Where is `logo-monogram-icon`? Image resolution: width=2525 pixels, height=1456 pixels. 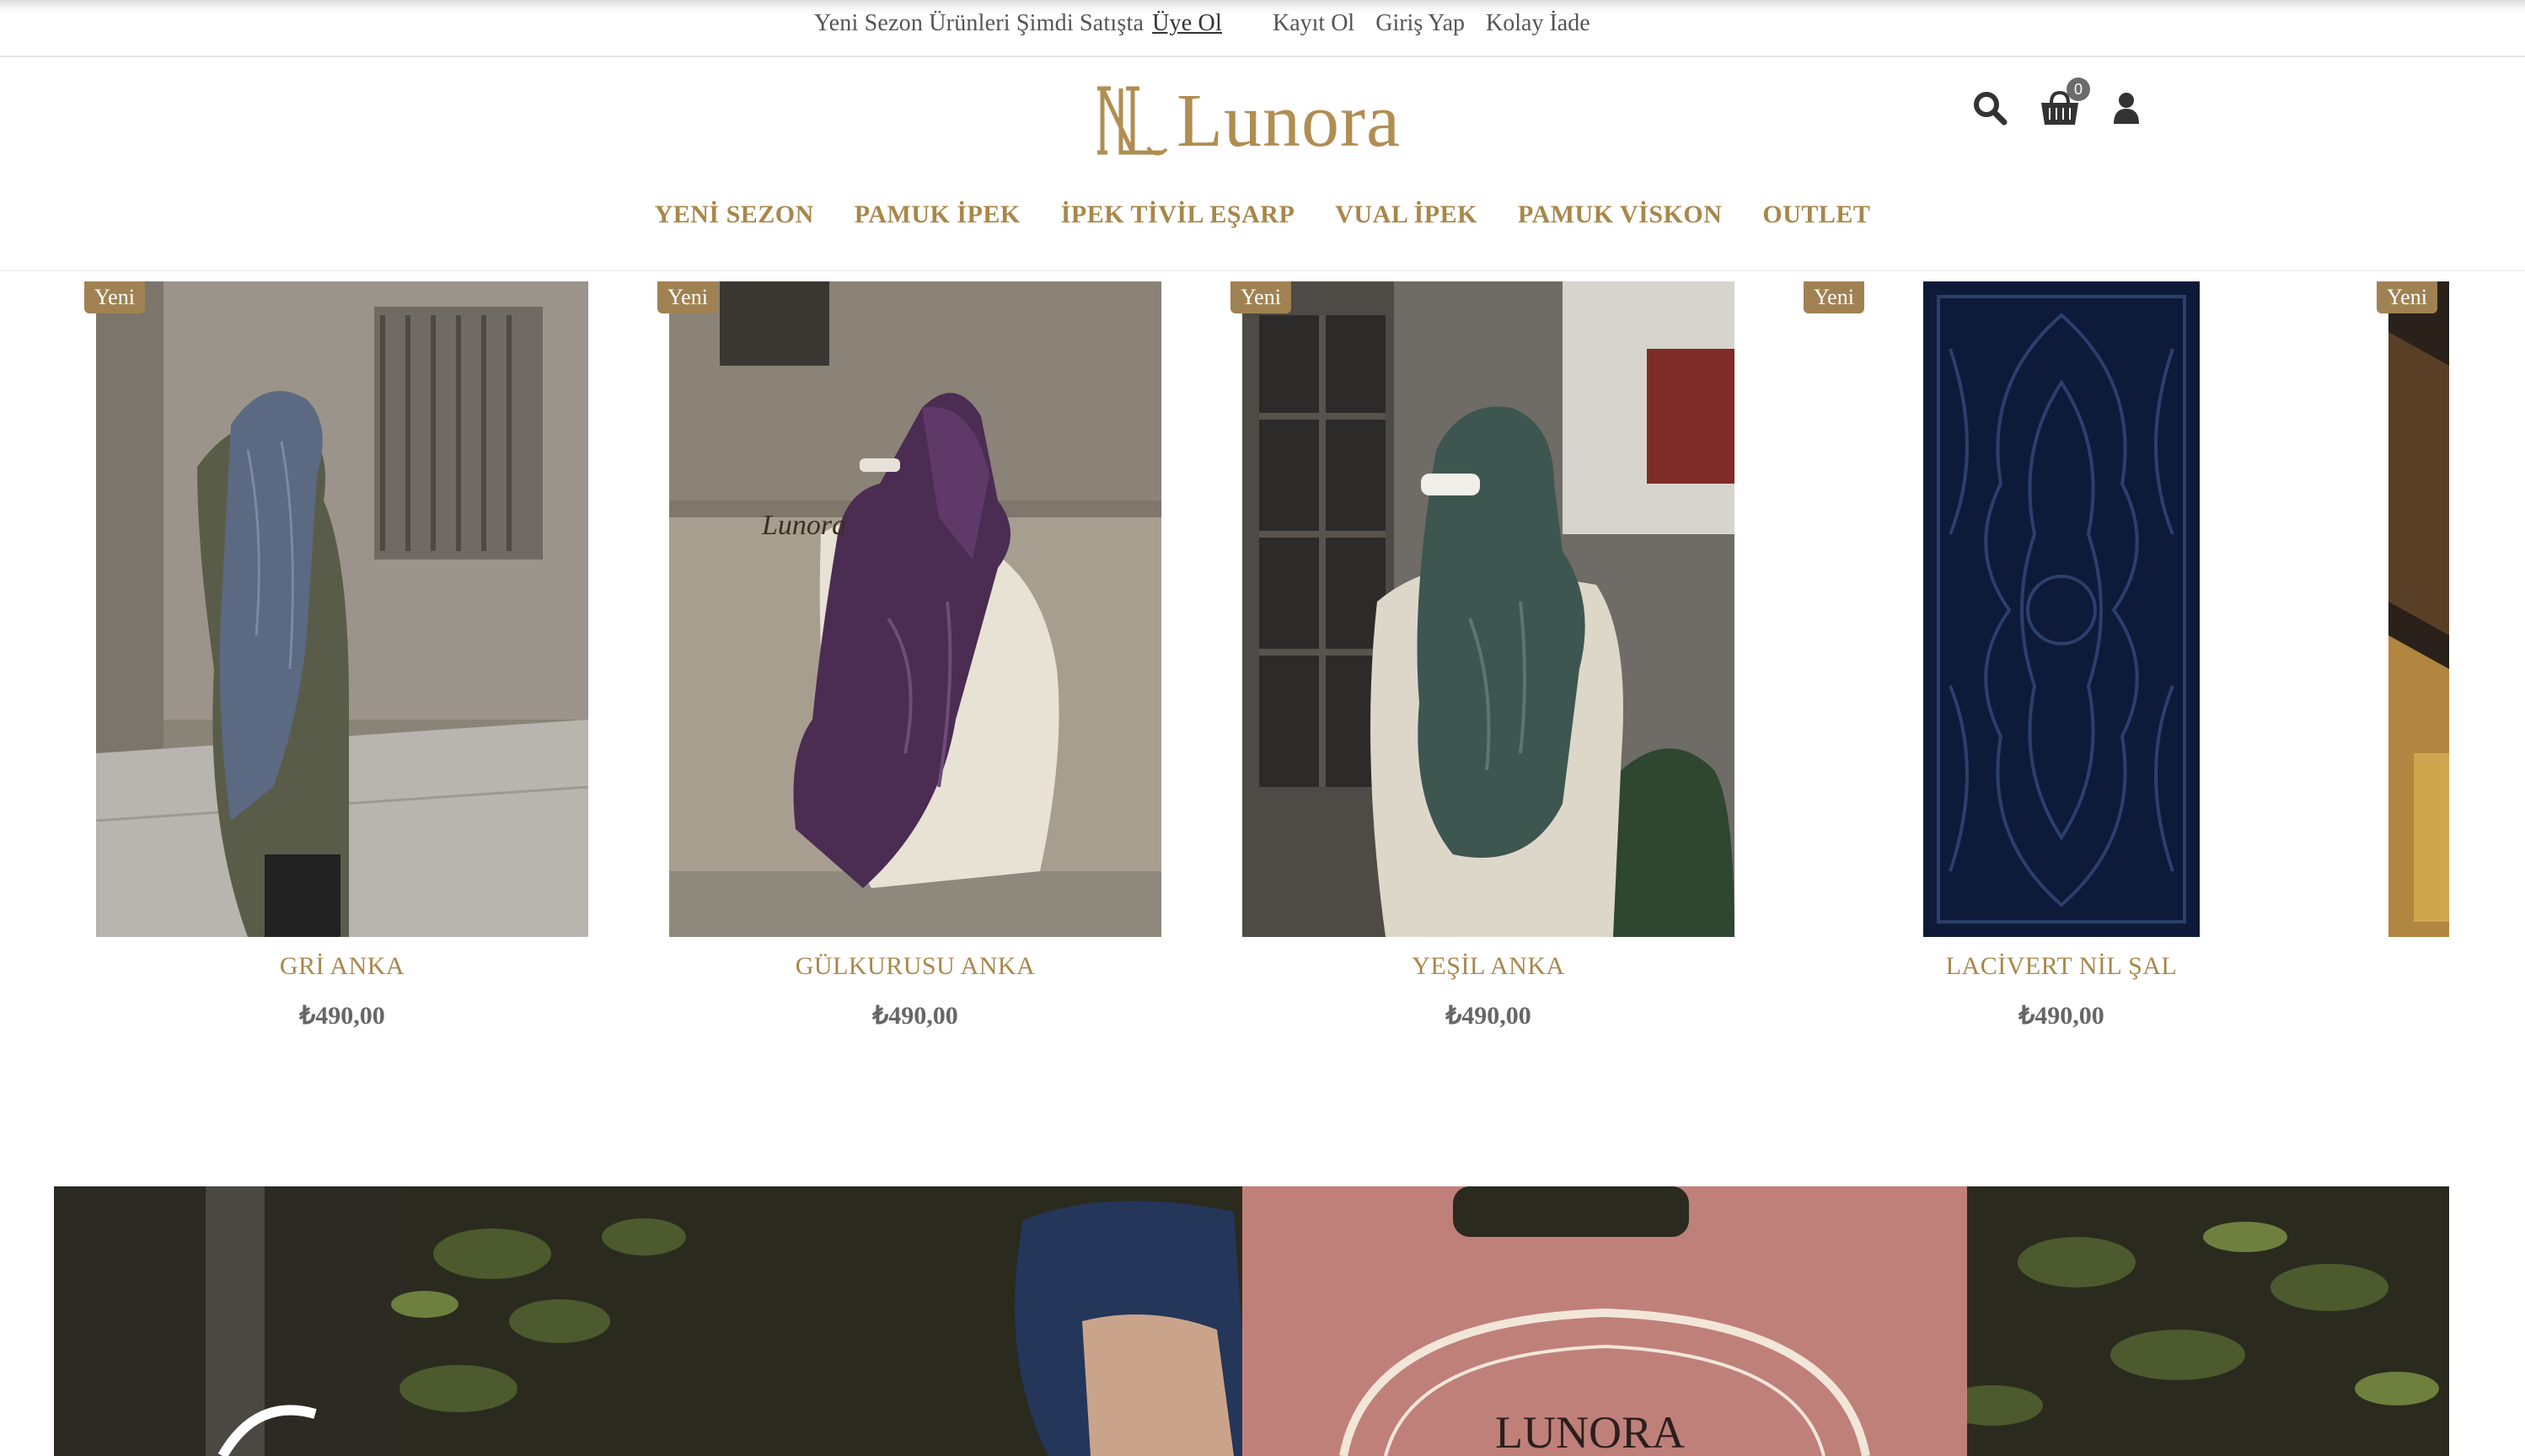 logo-monogram-icon is located at coordinates (1132, 121).